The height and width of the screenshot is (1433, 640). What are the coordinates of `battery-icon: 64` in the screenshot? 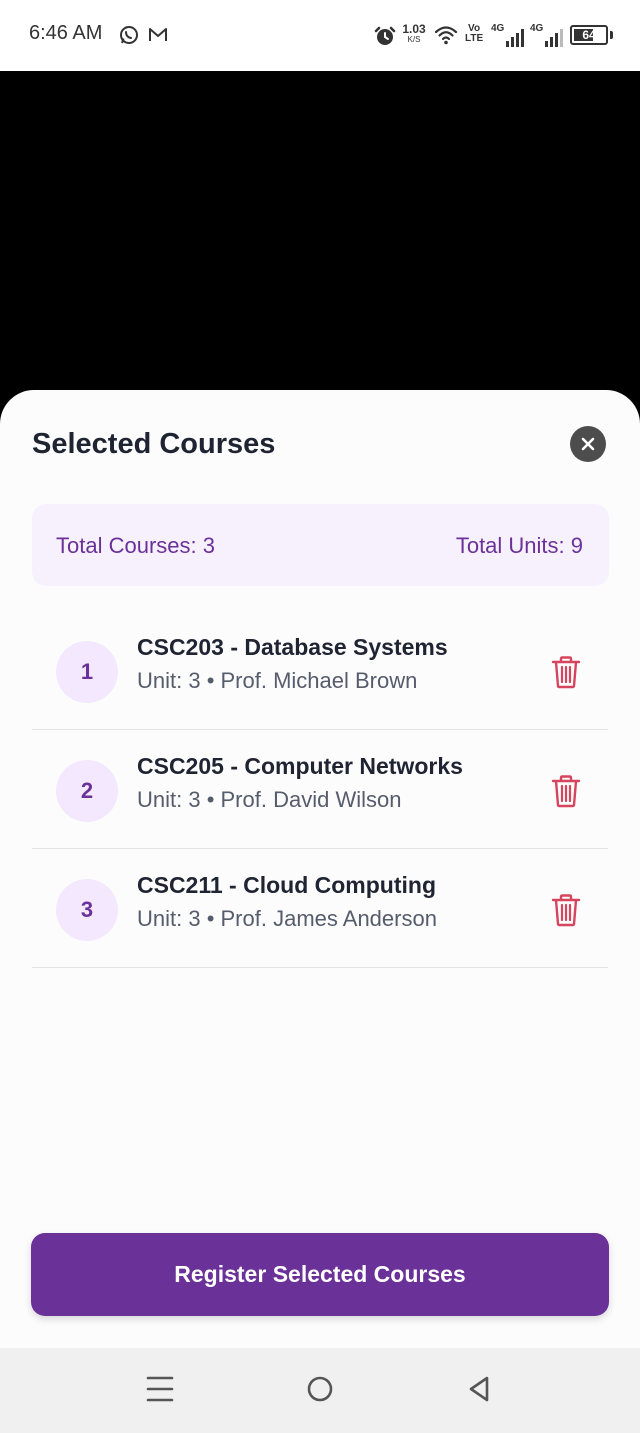 It's located at (589, 35).